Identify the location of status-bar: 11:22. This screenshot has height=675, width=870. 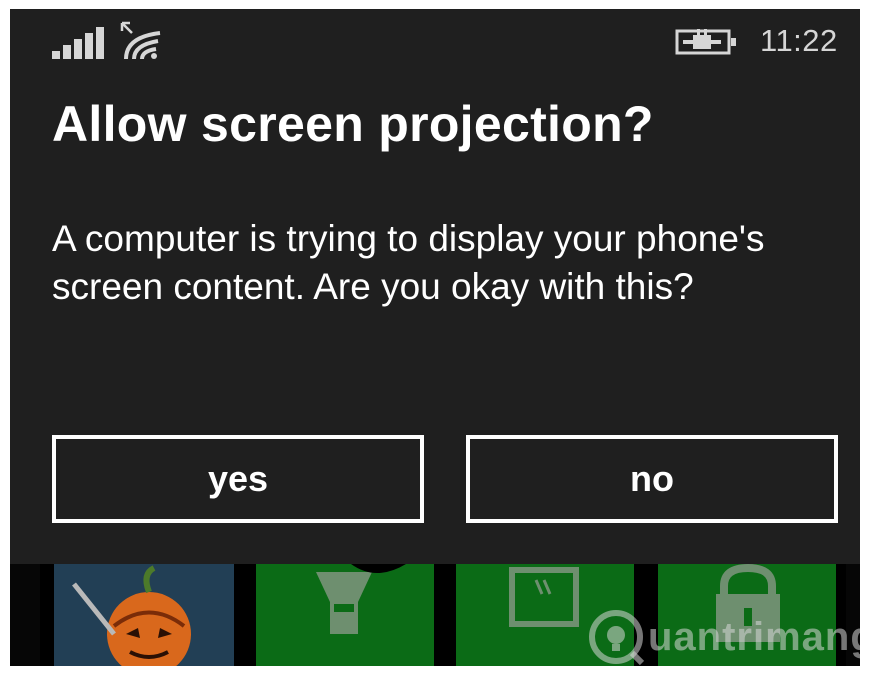
(435, 40).